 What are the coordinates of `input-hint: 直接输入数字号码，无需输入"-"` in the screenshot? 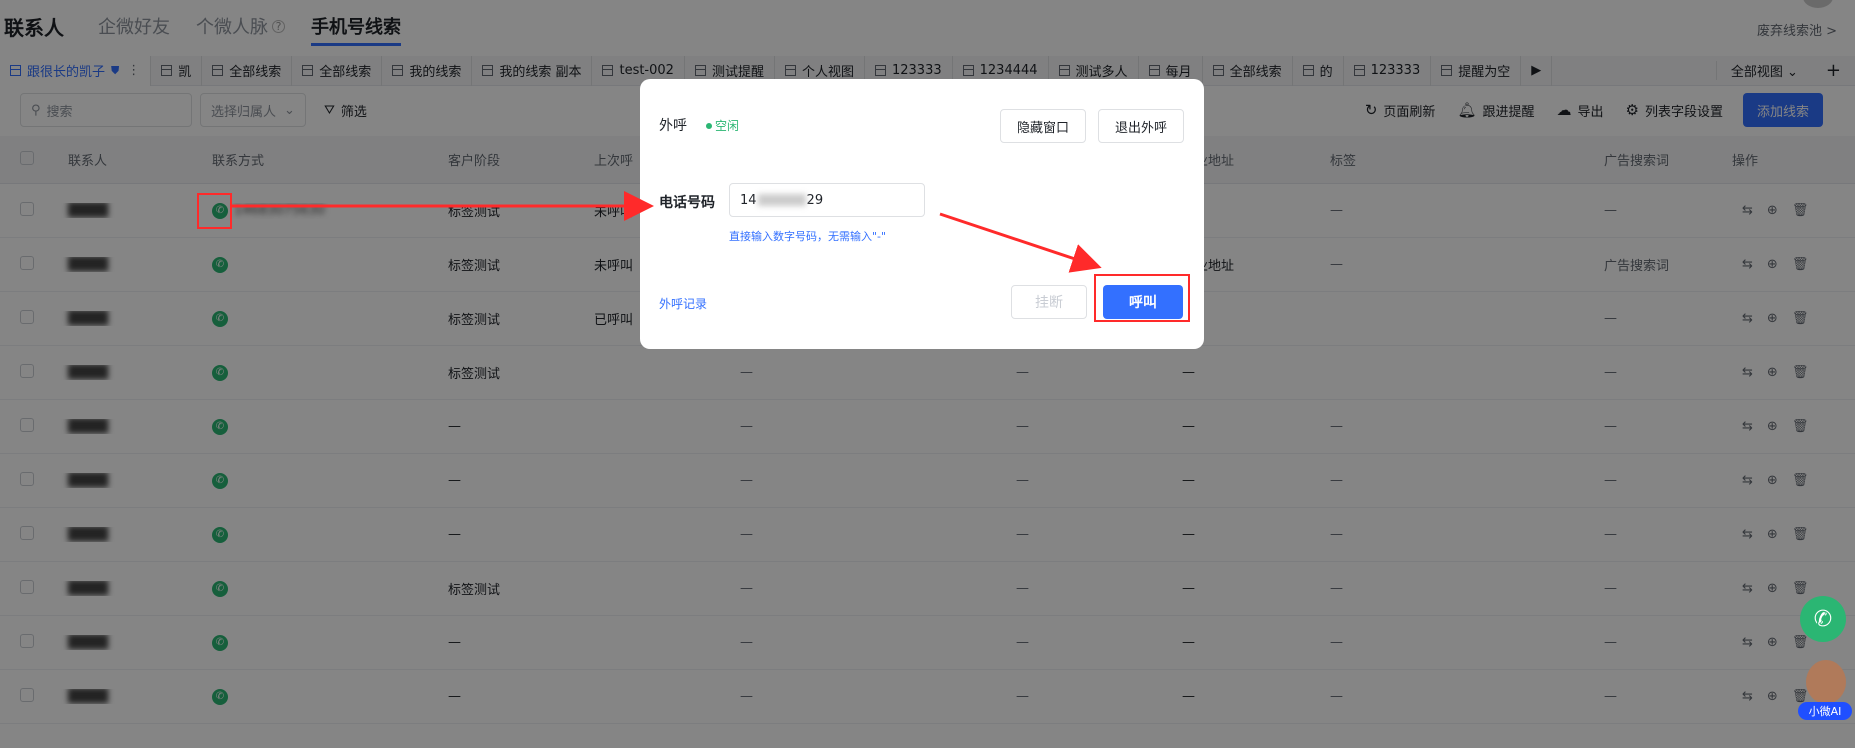 It's located at (808, 236).